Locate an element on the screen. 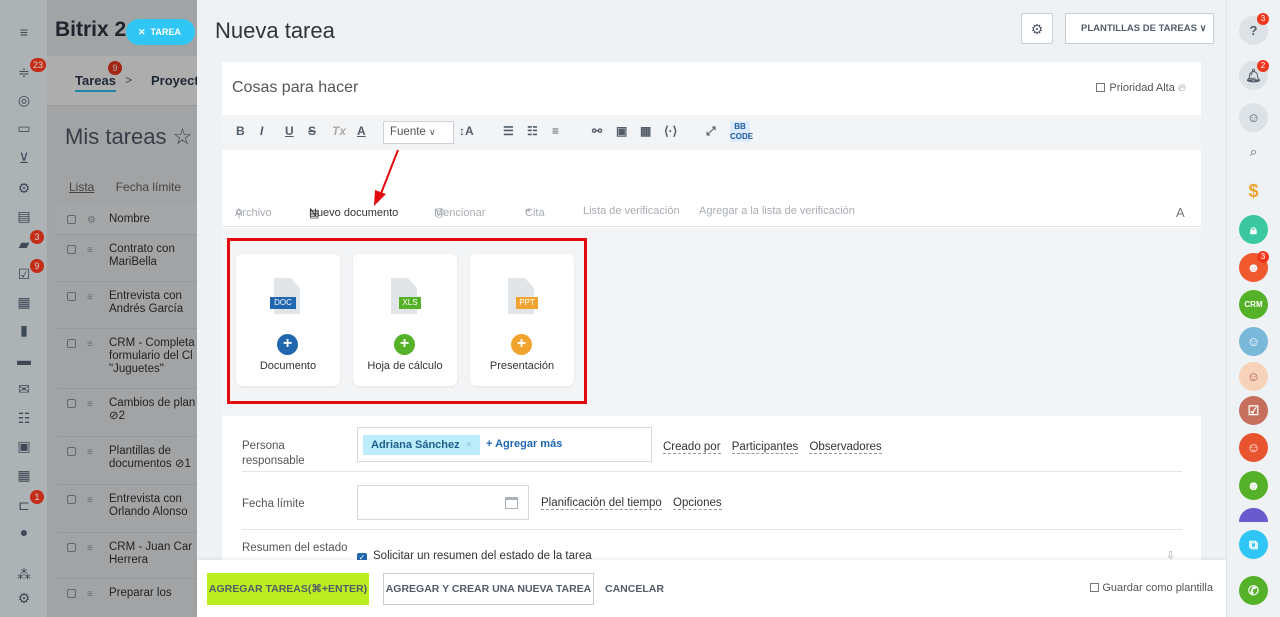 This screenshot has width=1280, height=617. link-icon: ⚯ is located at coordinates (597, 131).